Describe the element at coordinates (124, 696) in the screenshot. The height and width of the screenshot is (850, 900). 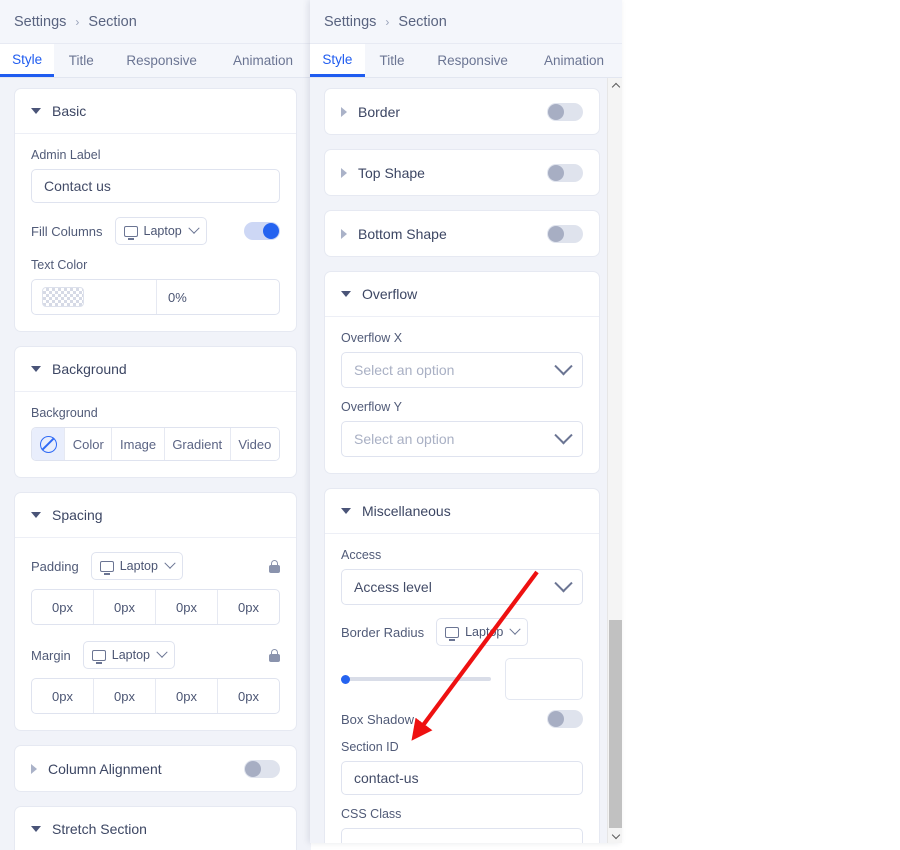
I see `margin-right-input: 0px` at that location.